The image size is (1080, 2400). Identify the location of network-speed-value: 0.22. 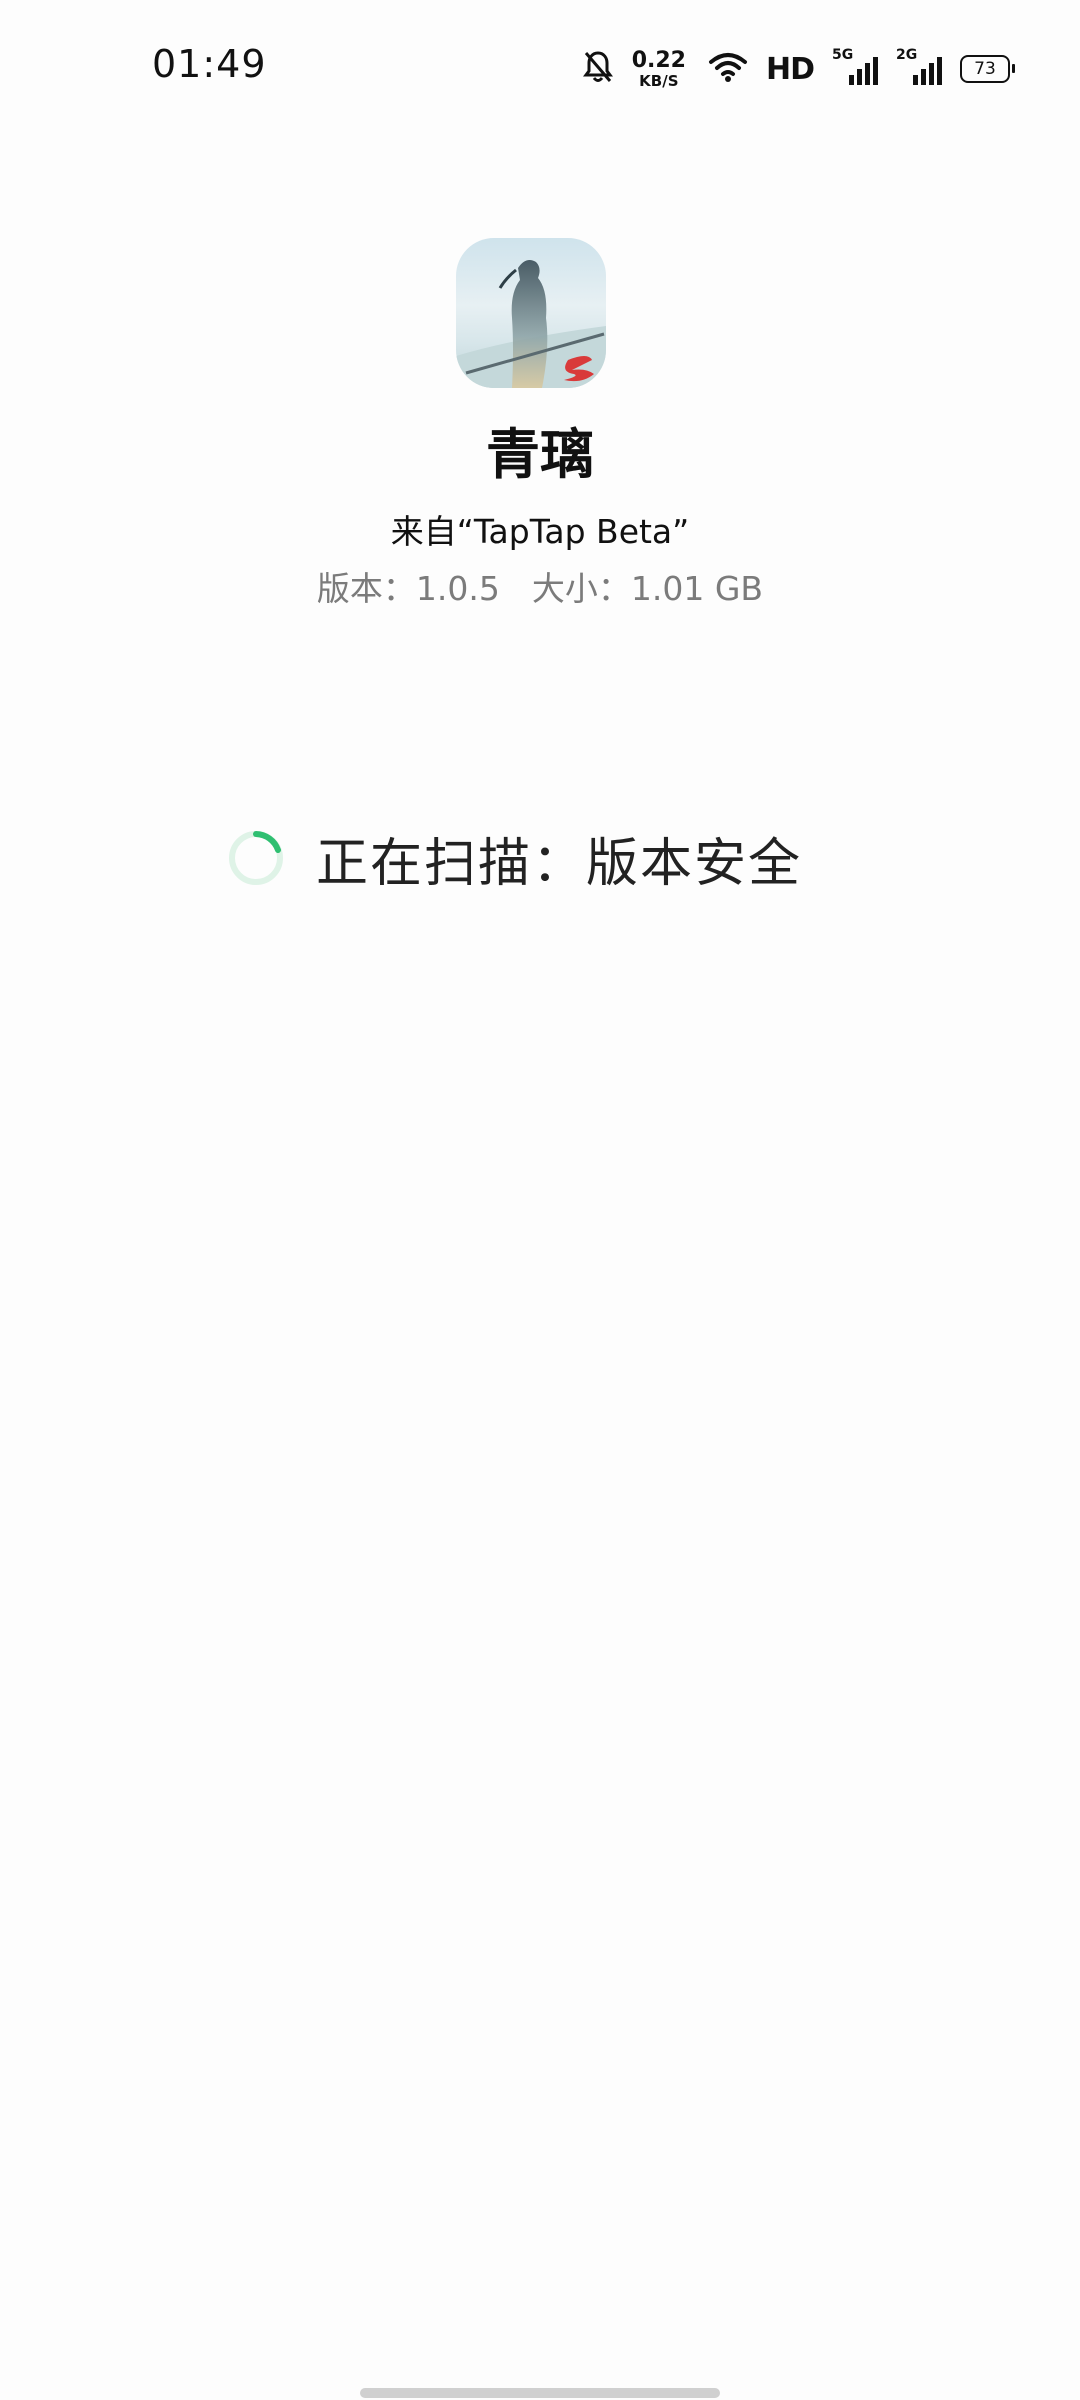
(658, 60).